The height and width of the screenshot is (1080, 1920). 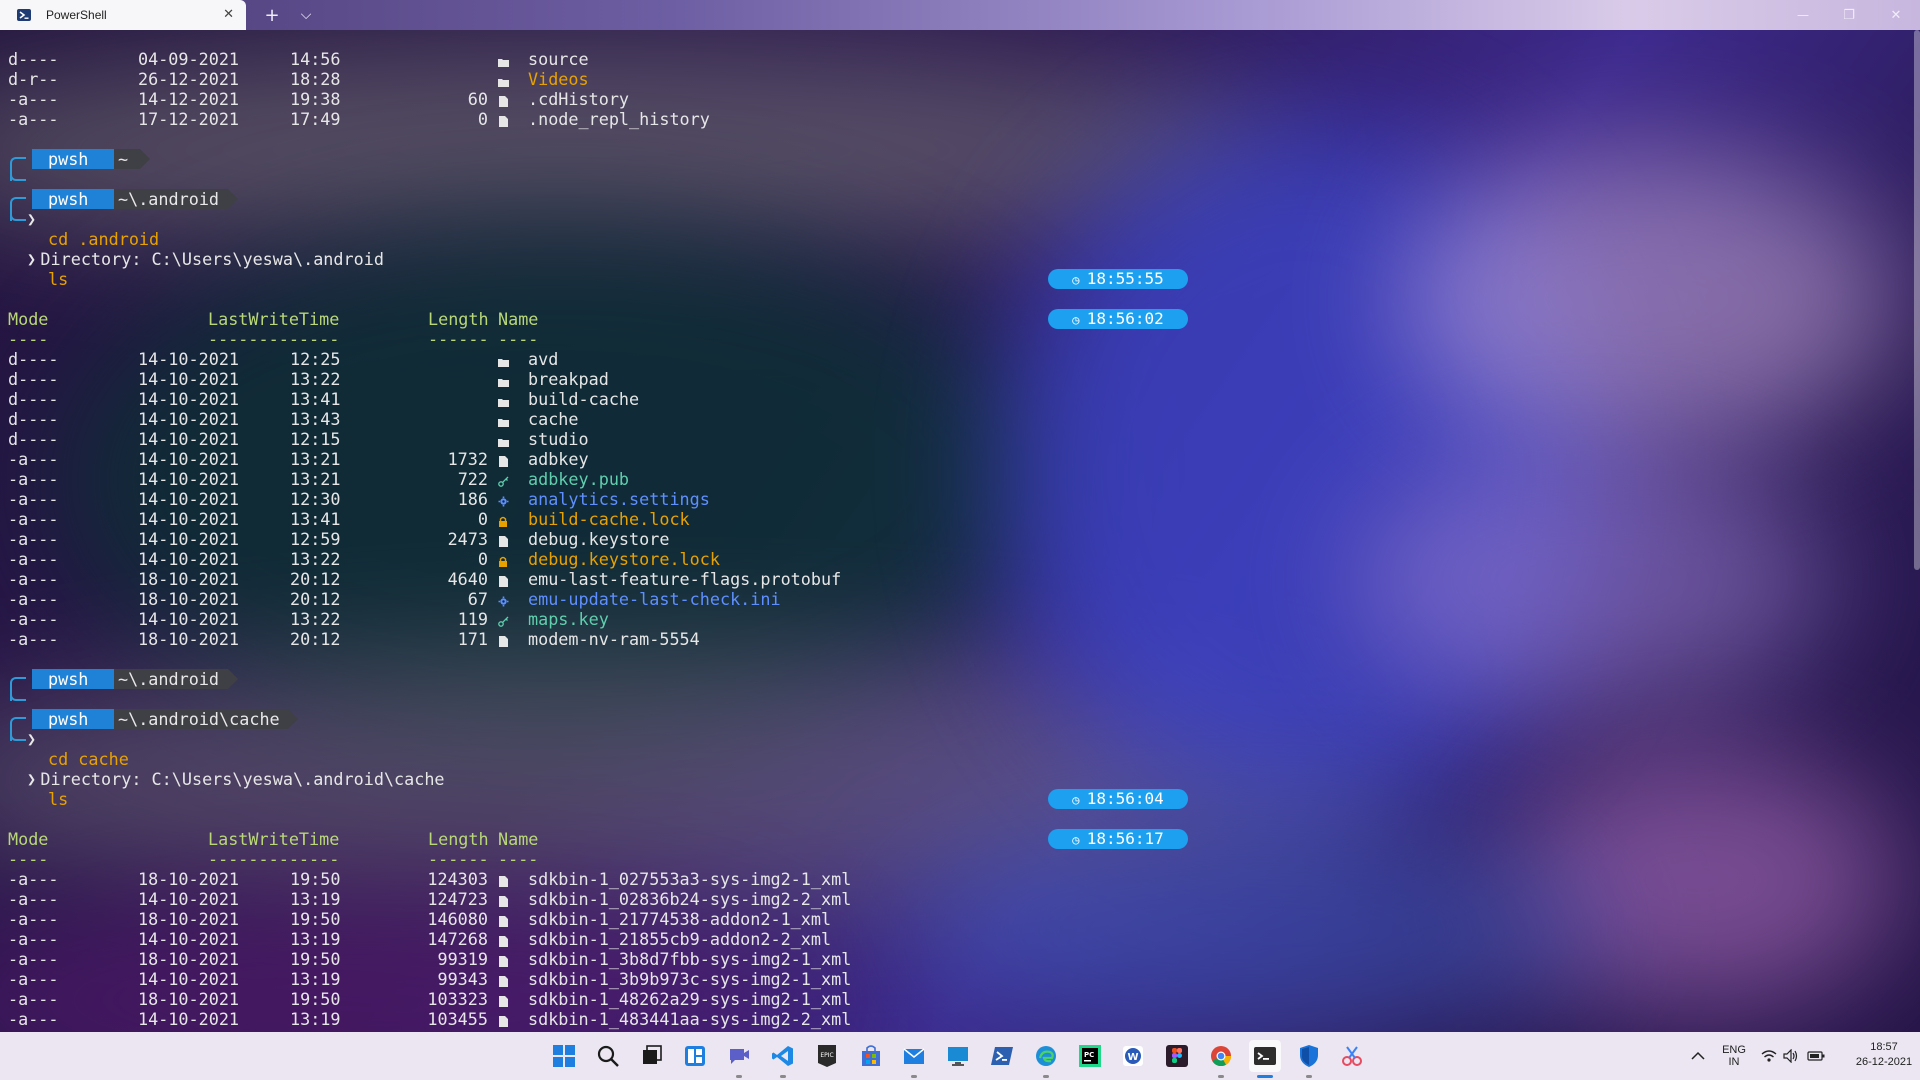 I want to click on list-item: d---- 14-10-2021 12:15 studio, so click(x=450, y=439).